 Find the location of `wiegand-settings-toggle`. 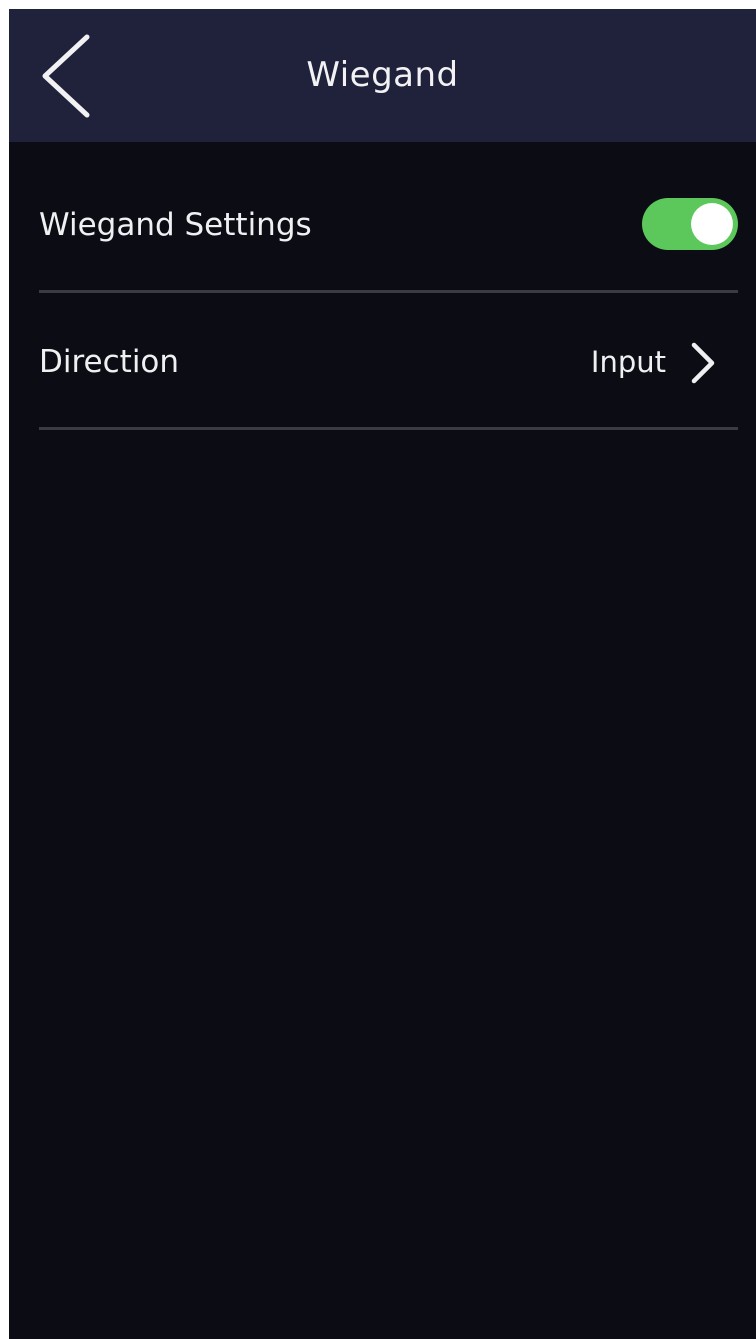

wiegand-settings-toggle is located at coordinates (690, 224).